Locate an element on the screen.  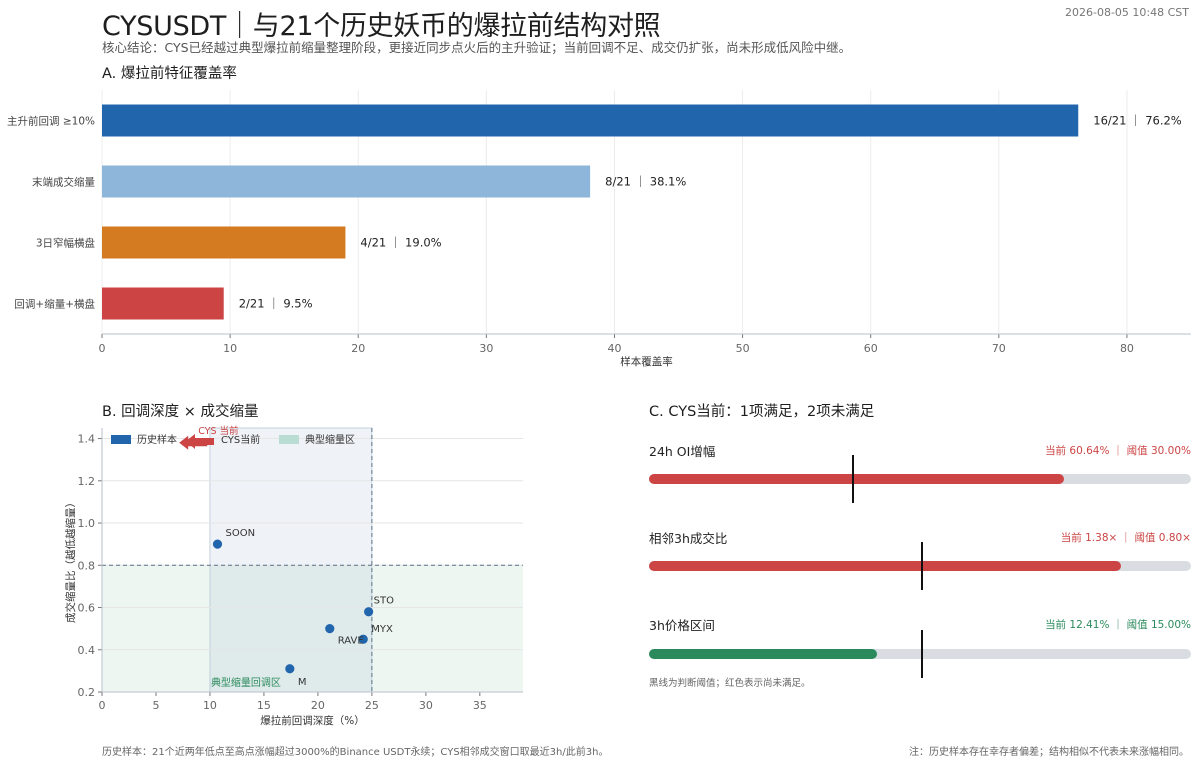
x-tick-label: 70 is located at coordinates (999, 348).